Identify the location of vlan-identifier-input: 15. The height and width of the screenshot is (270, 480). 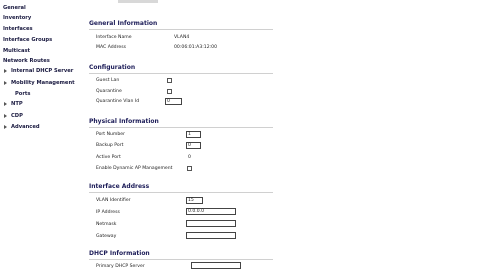
(194, 200).